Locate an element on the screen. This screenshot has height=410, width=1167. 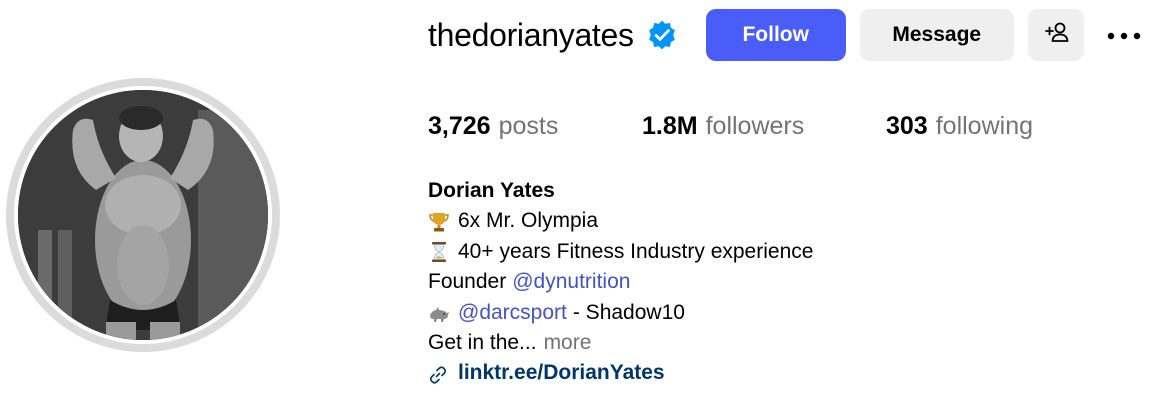
bio-line: 6x Mr. Olympia is located at coordinates (778, 221).